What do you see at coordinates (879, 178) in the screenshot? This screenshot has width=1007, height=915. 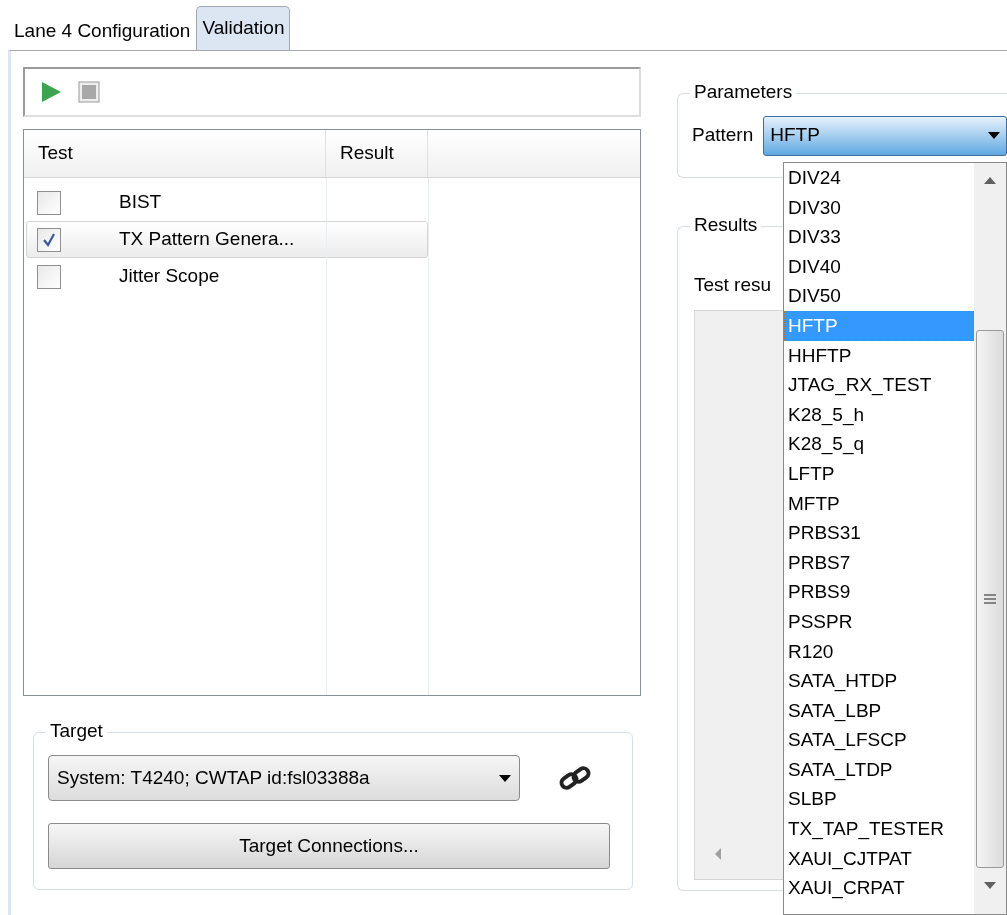 I see `dropdown-option: DIV24` at bounding box center [879, 178].